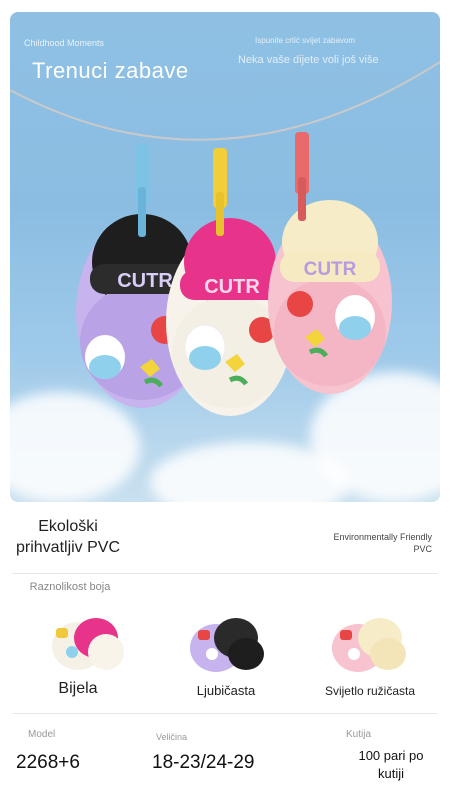 The width and height of the screenshot is (450, 800). I want to click on color-label-purple: Ljubičasta, so click(226, 690).